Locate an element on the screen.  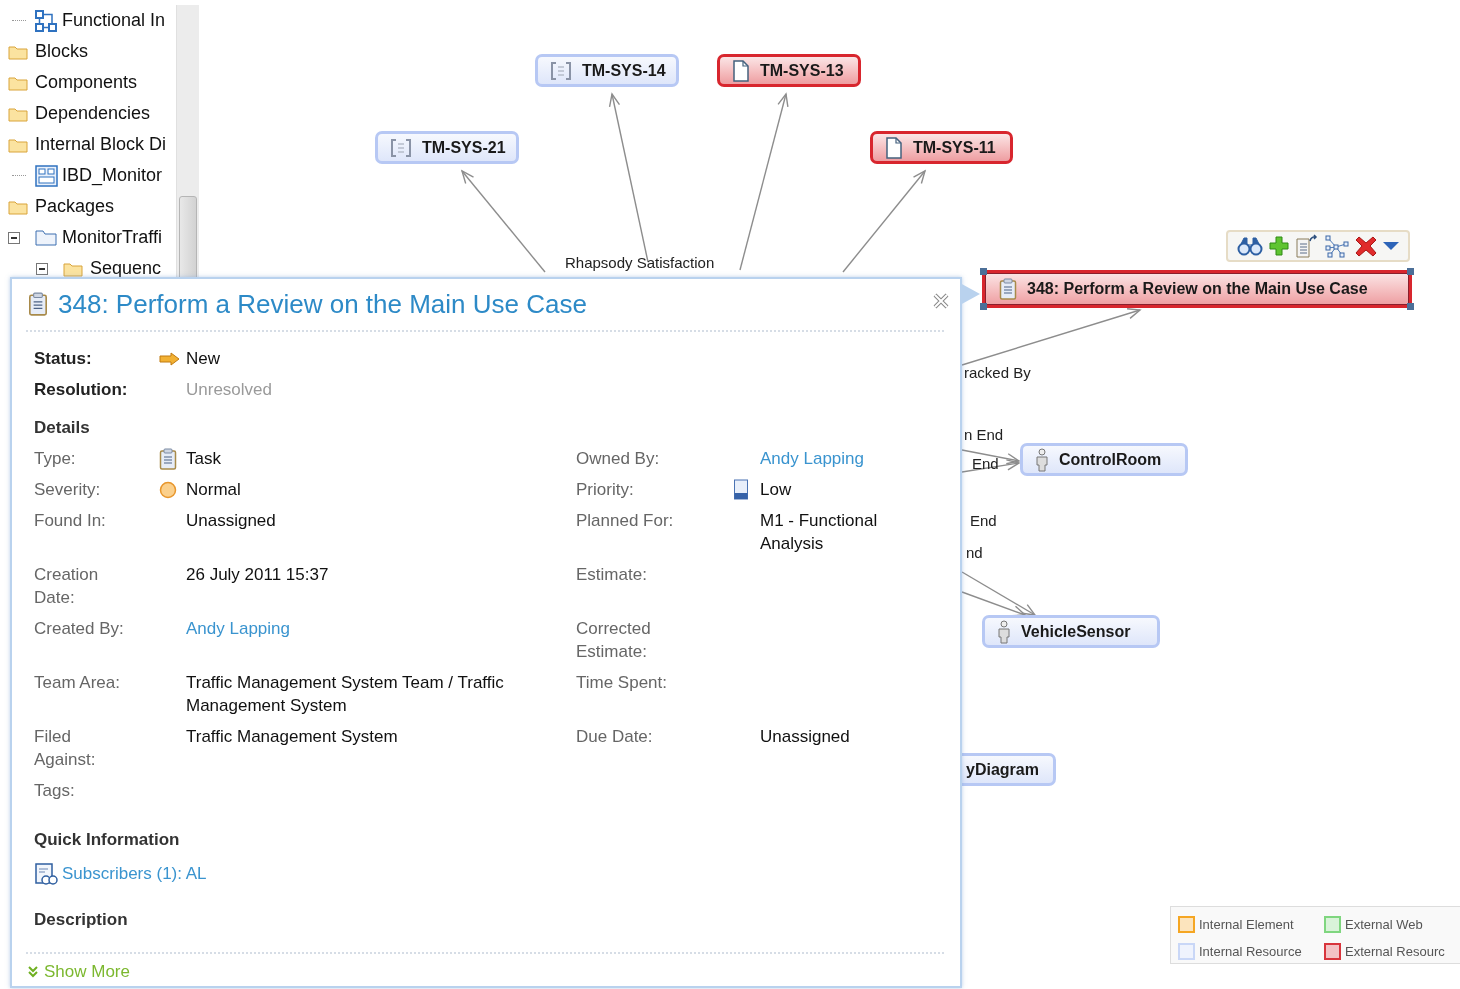
edge-label: Rhapsody Satisfaction is located at coordinates (640, 262).